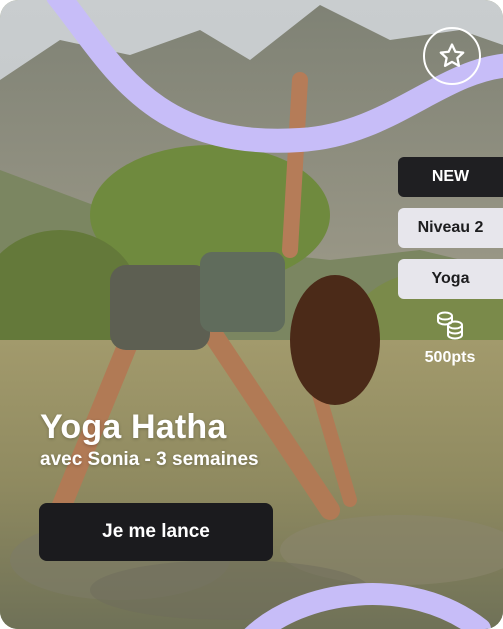  I want to click on points-reward: 500pts, so click(450, 337).